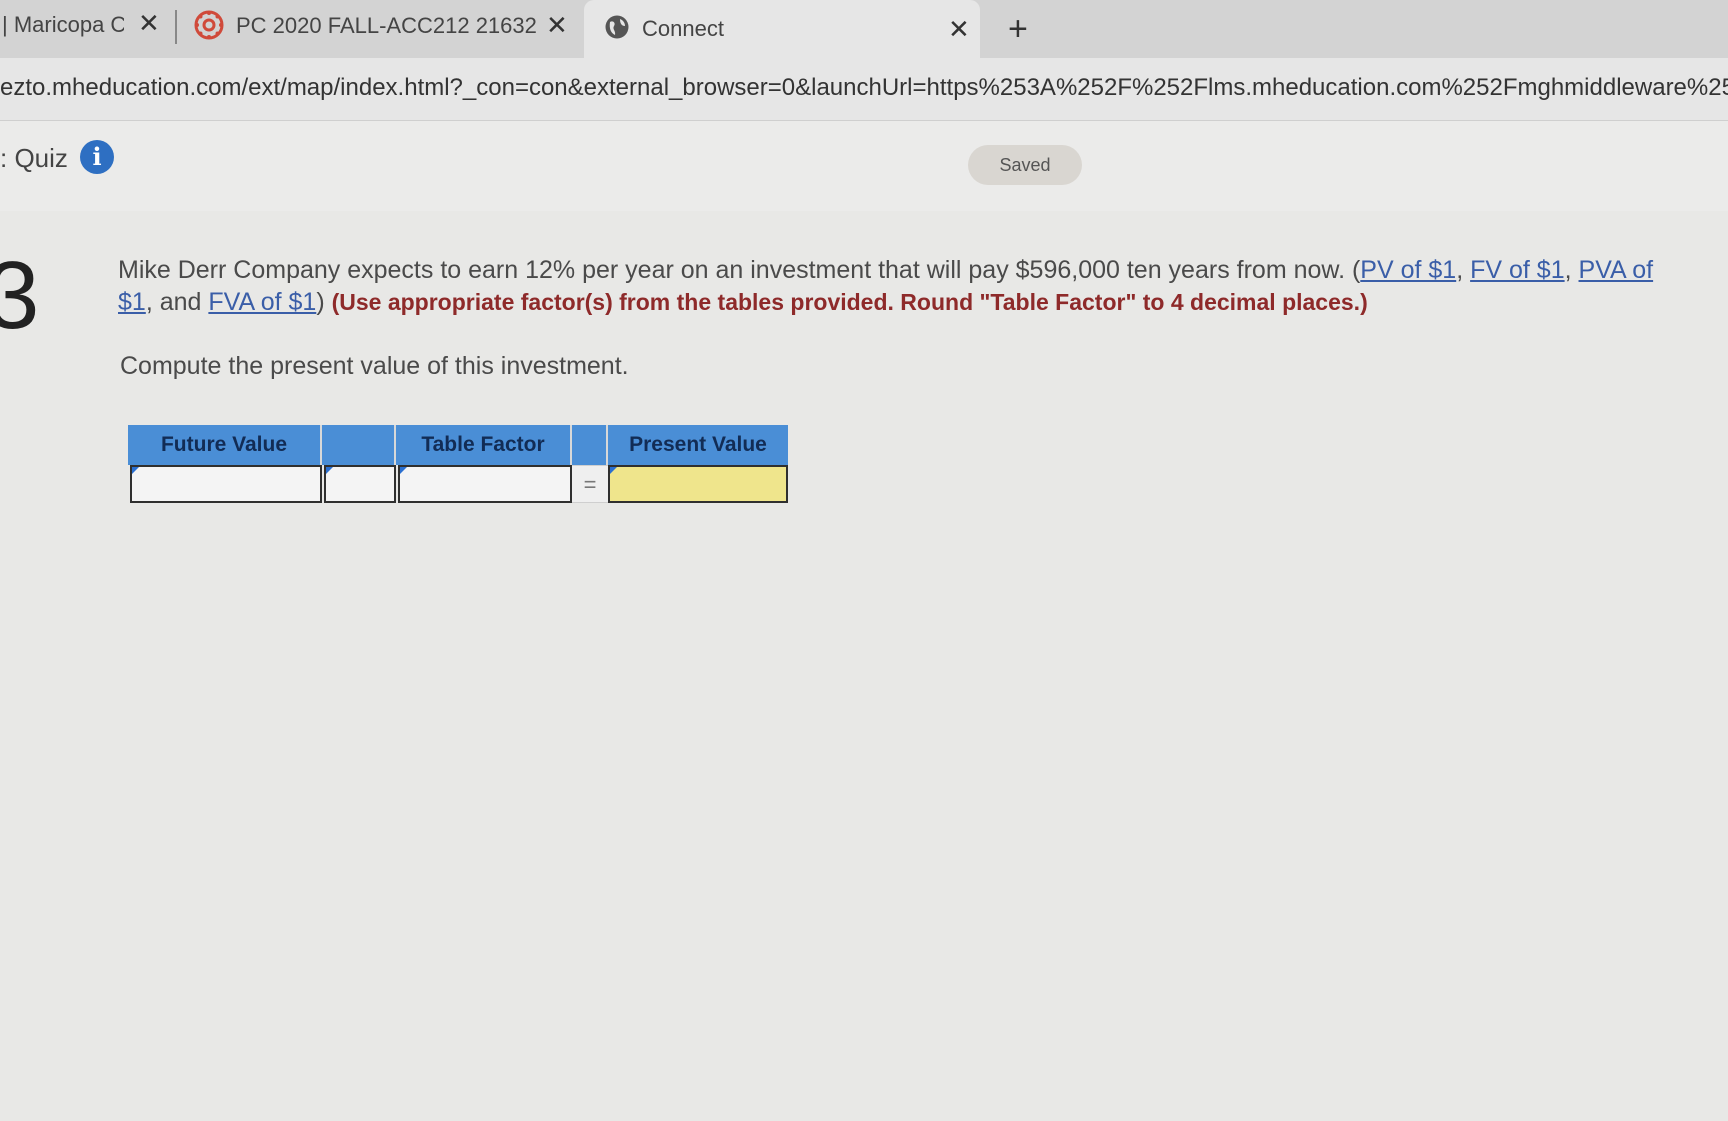  Describe the element at coordinates (20, 295) in the screenshot. I see `question-number: 3` at that location.